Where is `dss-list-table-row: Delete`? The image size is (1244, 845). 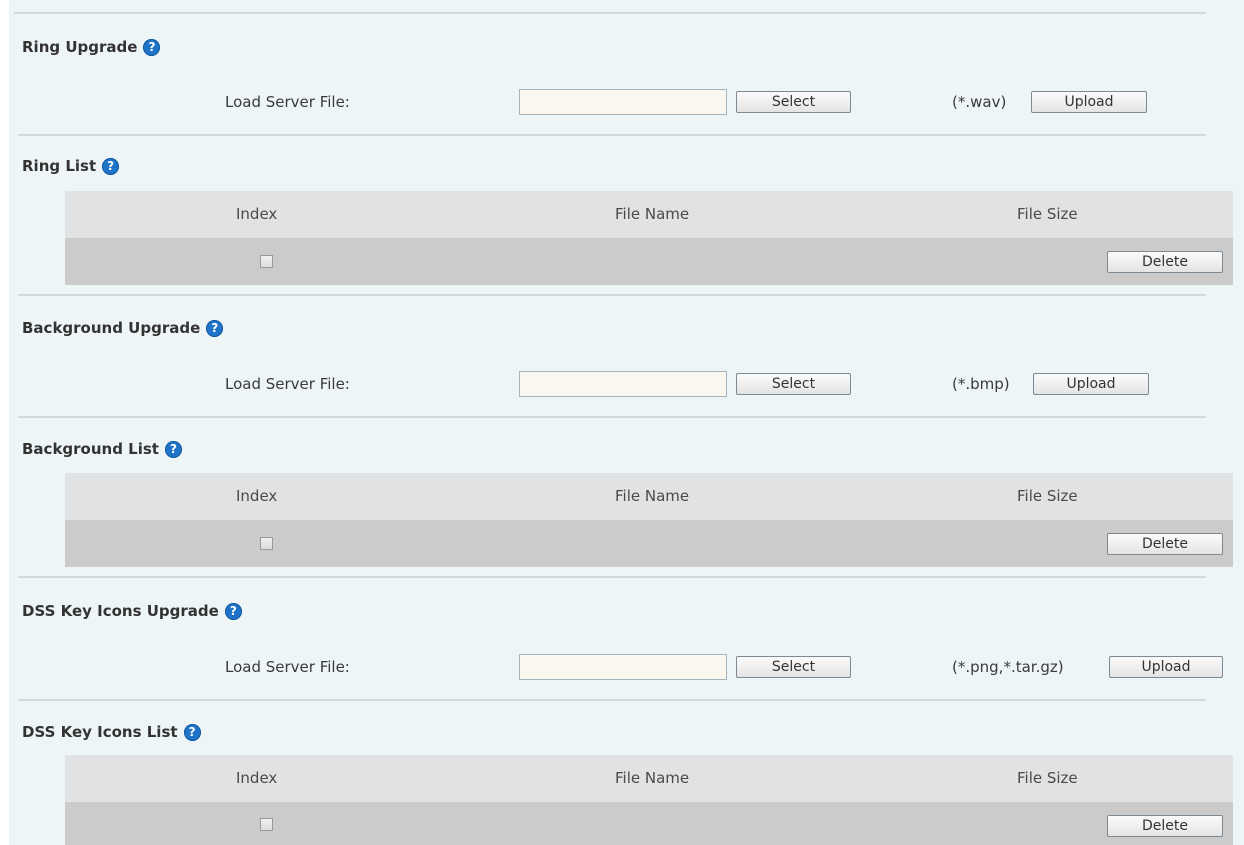 dss-list-table-row: Delete is located at coordinates (649, 823).